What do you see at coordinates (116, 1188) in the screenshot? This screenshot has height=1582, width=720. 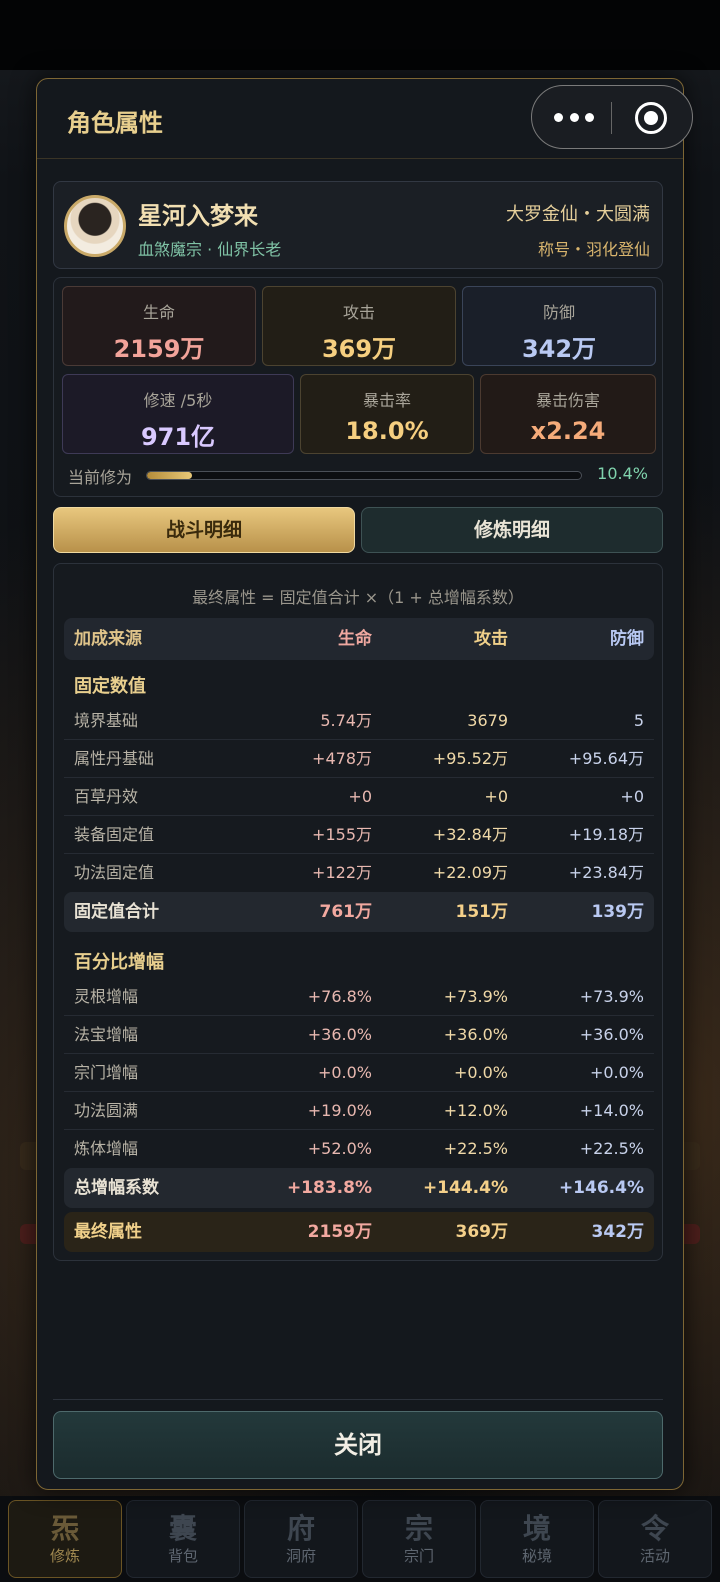 I see `row-source: 总增幅系数` at bounding box center [116, 1188].